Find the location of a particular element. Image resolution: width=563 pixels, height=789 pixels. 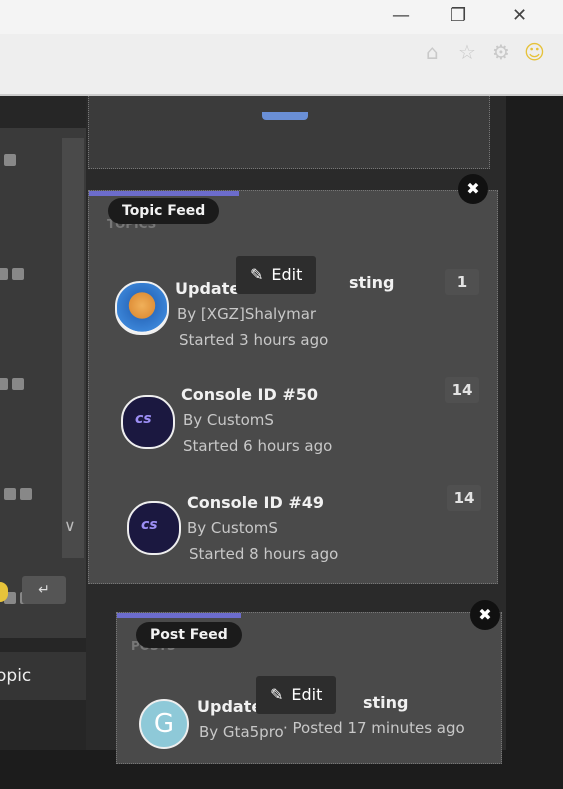

avatar: G is located at coordinates (164, 724).